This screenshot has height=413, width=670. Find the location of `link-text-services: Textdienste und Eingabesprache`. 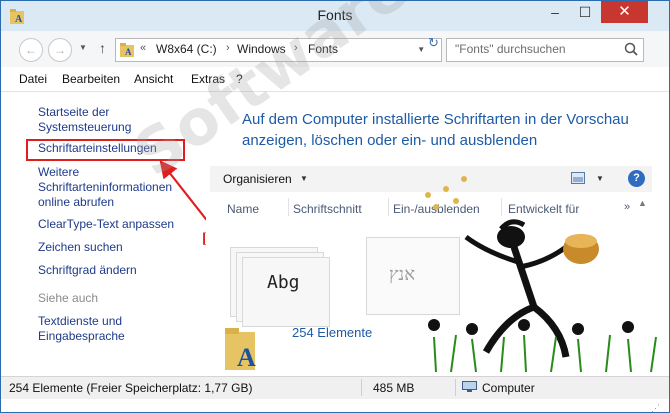

link-text-services: Textdienste und Eingabesprache is located at coordinates (103, 329).